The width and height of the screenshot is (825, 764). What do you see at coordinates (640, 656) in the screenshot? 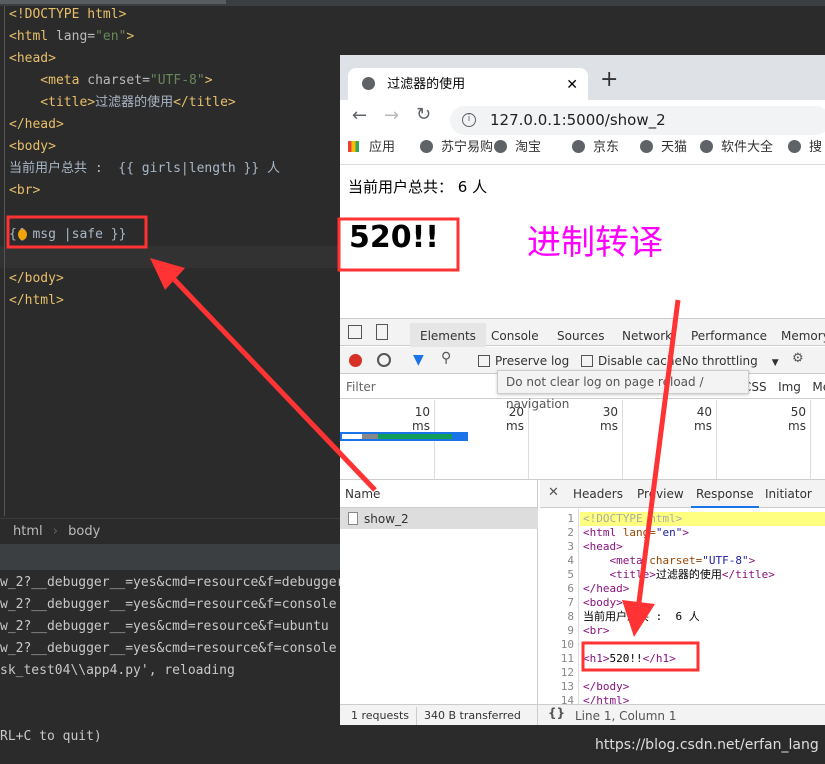
I see `highlight-box-response` at bounding box center [640, 656].